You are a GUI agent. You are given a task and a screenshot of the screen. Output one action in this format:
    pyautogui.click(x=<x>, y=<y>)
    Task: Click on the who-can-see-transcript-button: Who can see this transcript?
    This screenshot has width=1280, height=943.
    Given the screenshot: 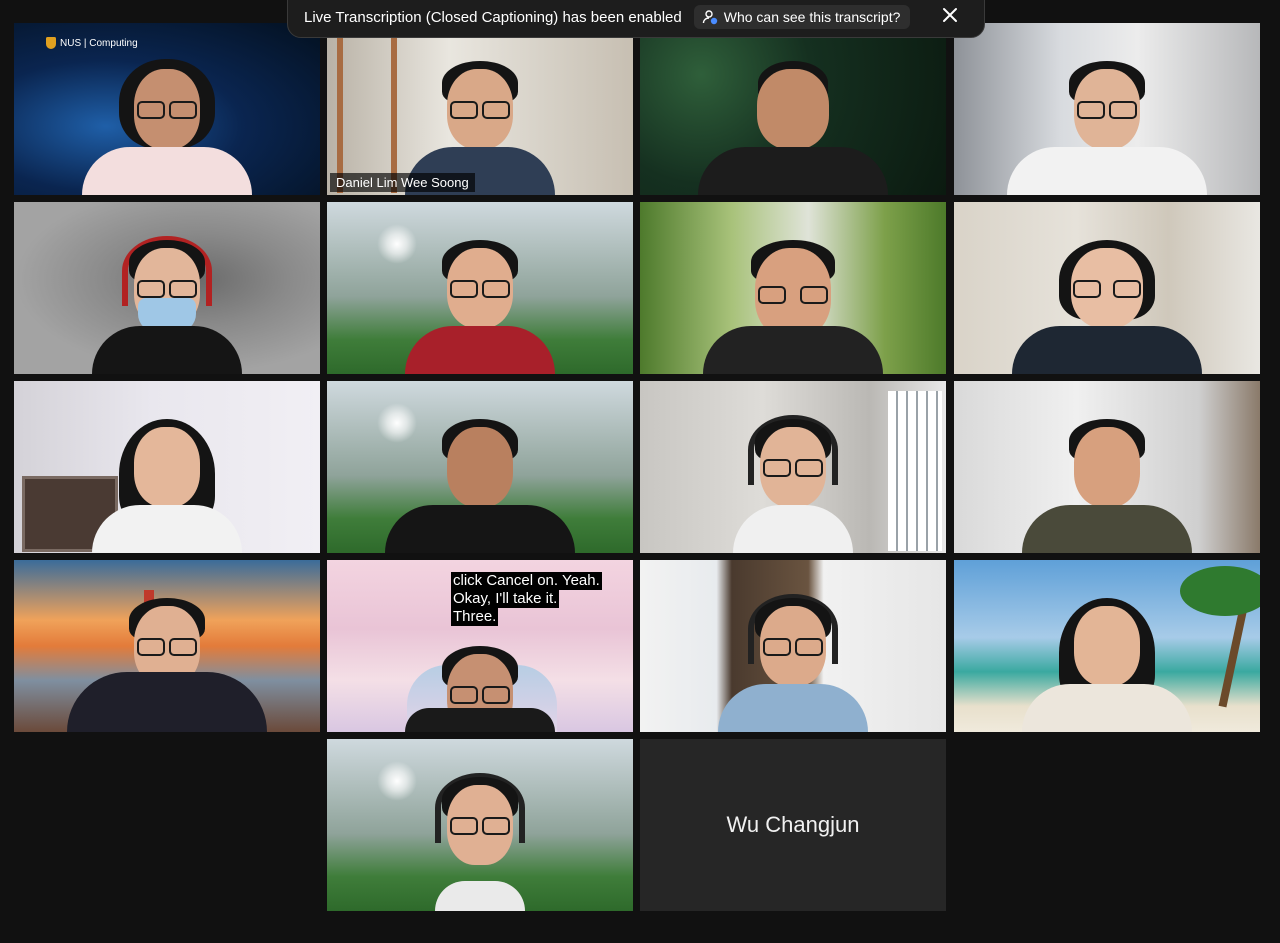 What is the action you would take?
    pyautogui.click(x=802, y=17)
    